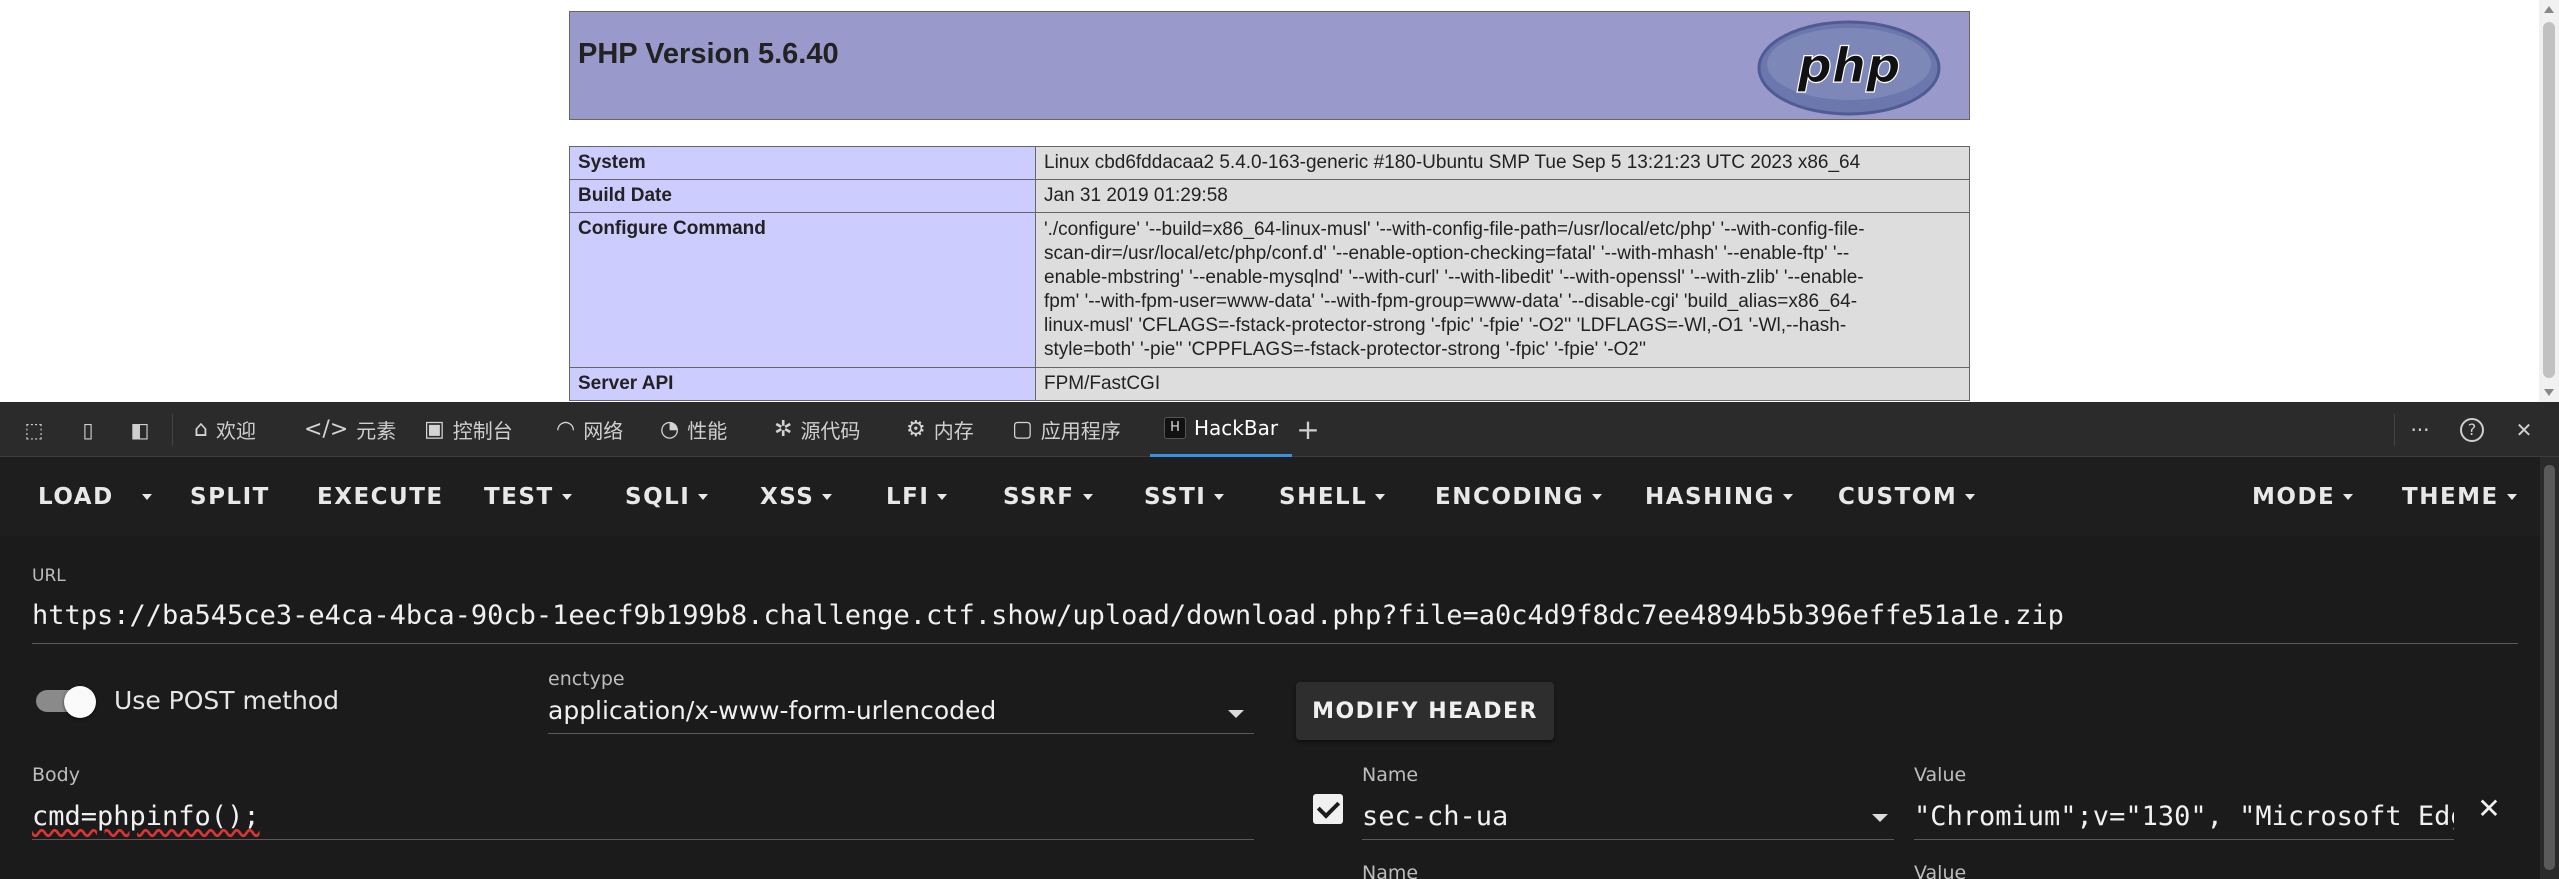 This screenshot has width=2559, height=879. Describe the element at coordinates (76, 496) in the screenshot. I see `load-button: LOAD` at that location.